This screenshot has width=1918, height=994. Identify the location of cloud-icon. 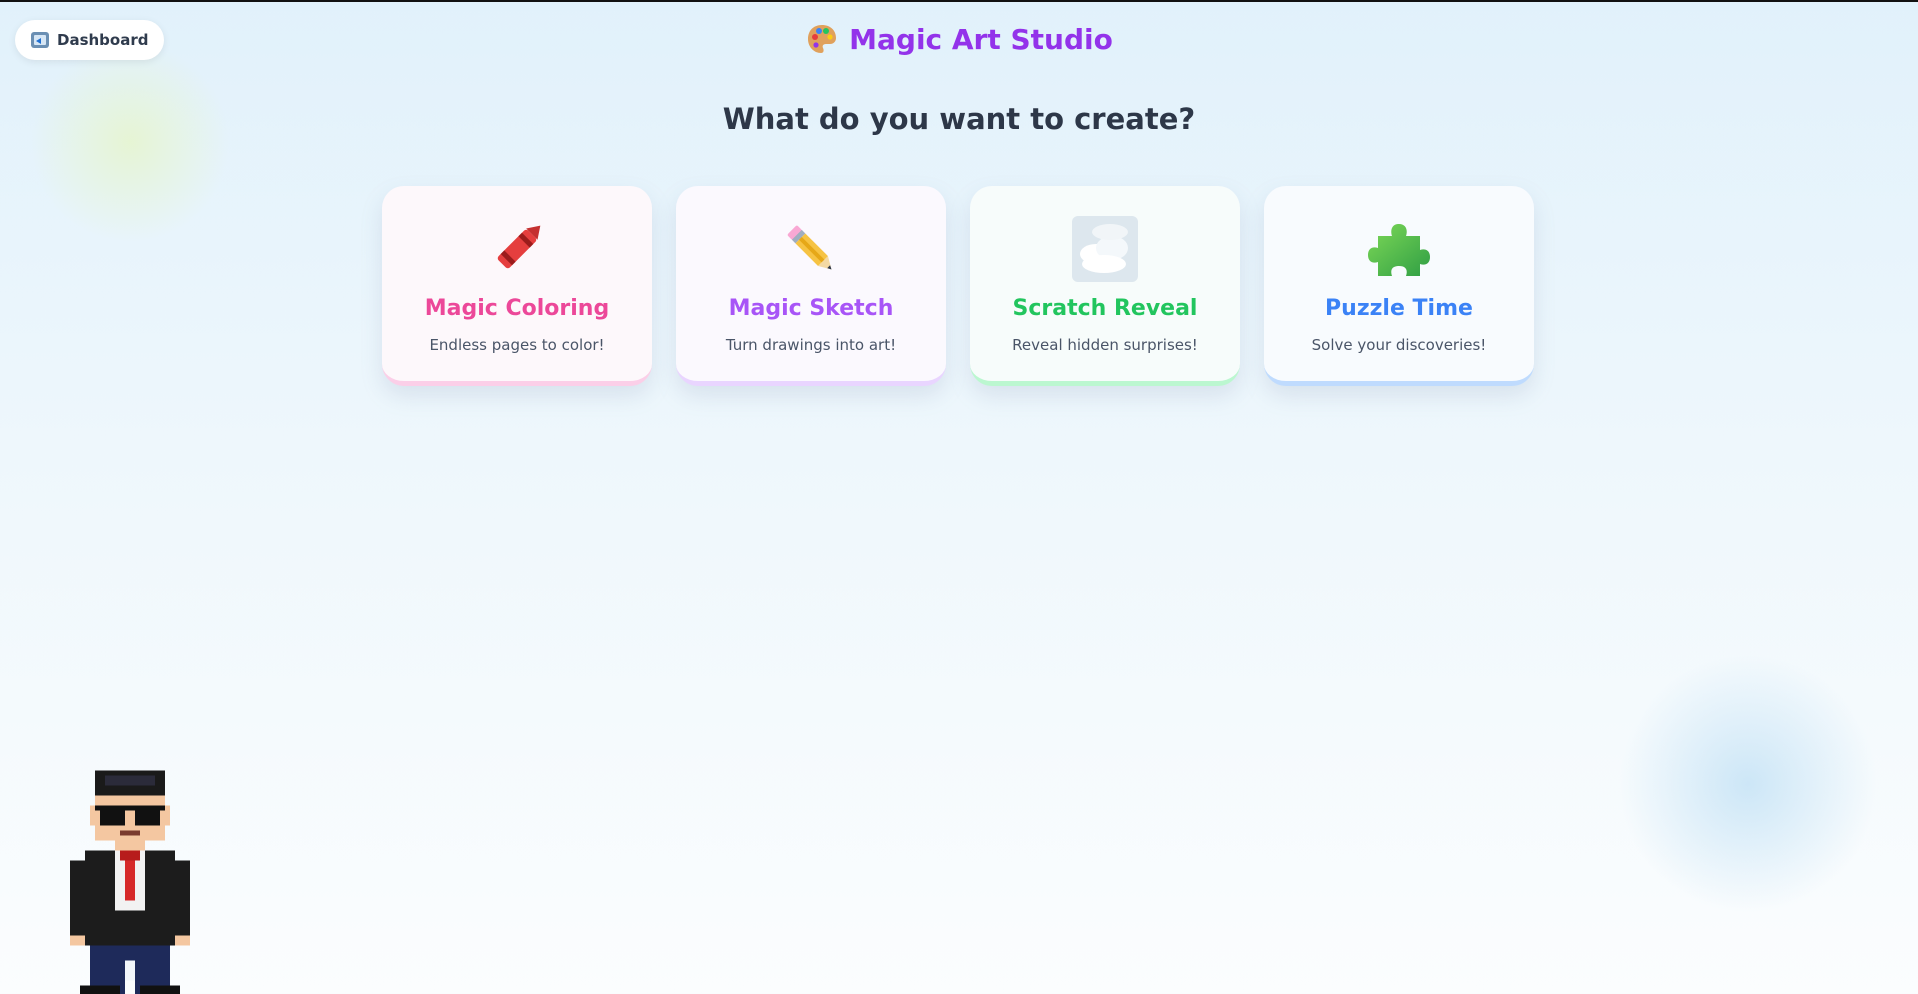
(1105, 249).